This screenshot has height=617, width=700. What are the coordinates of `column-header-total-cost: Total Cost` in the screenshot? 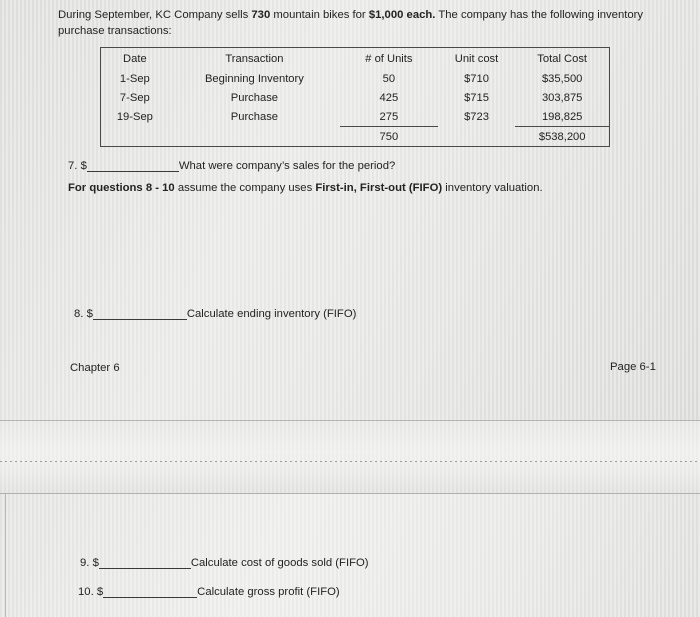 It's located at (562, 58).